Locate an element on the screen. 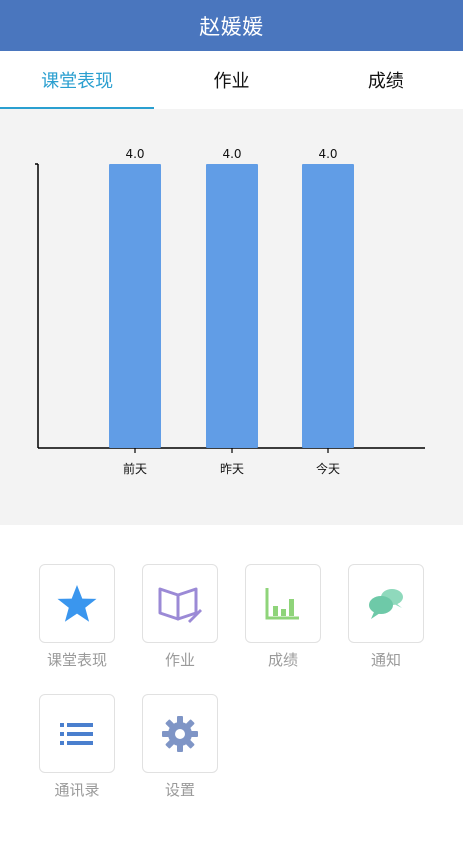  menu-label: 课堂表现 is located at coordinates (76, 660).